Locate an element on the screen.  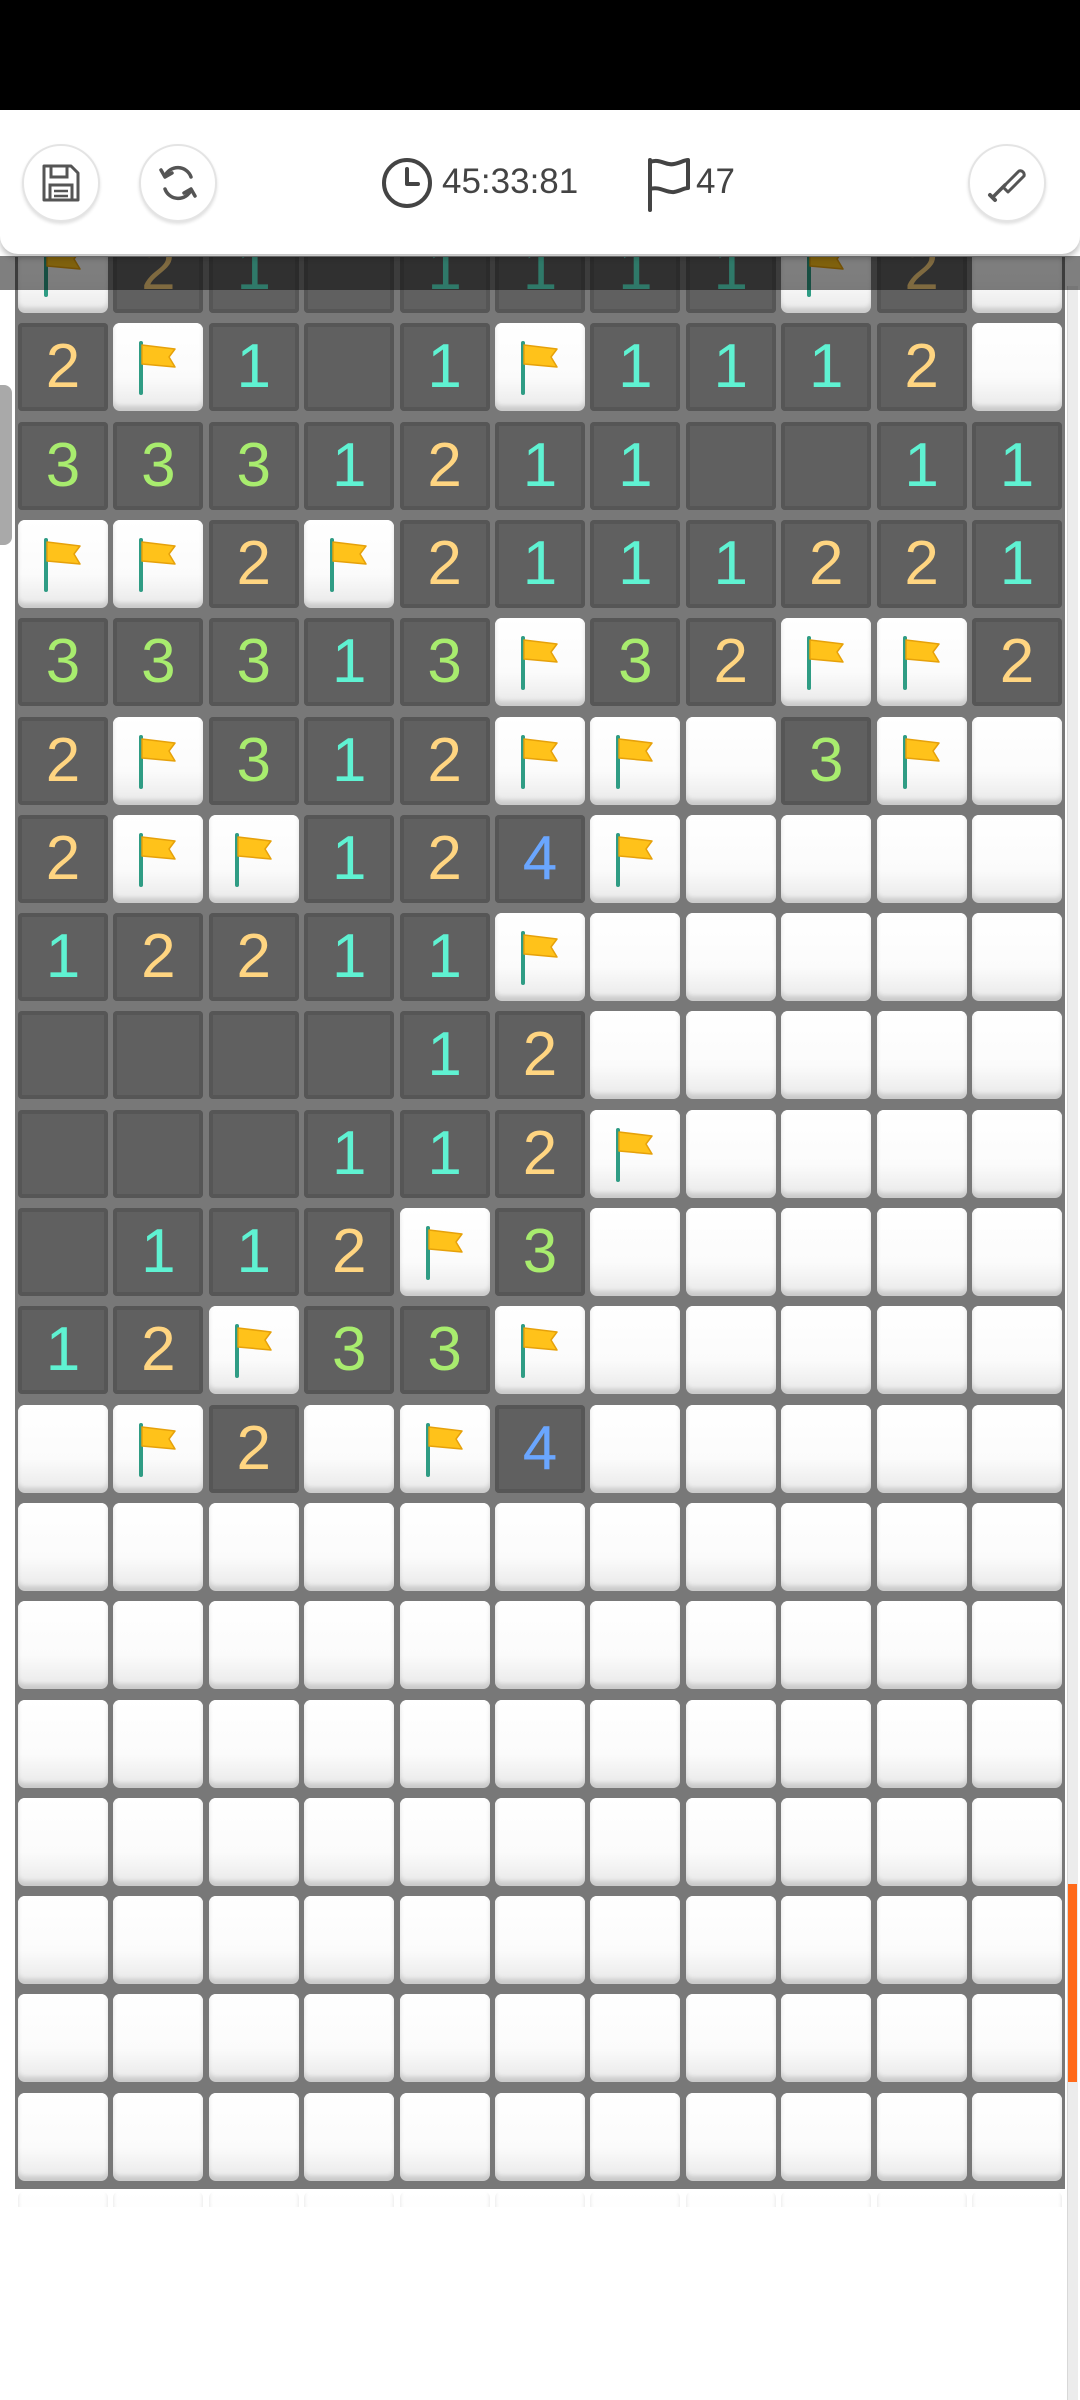
dig-mode-button is located at coordinates (1007, 183).